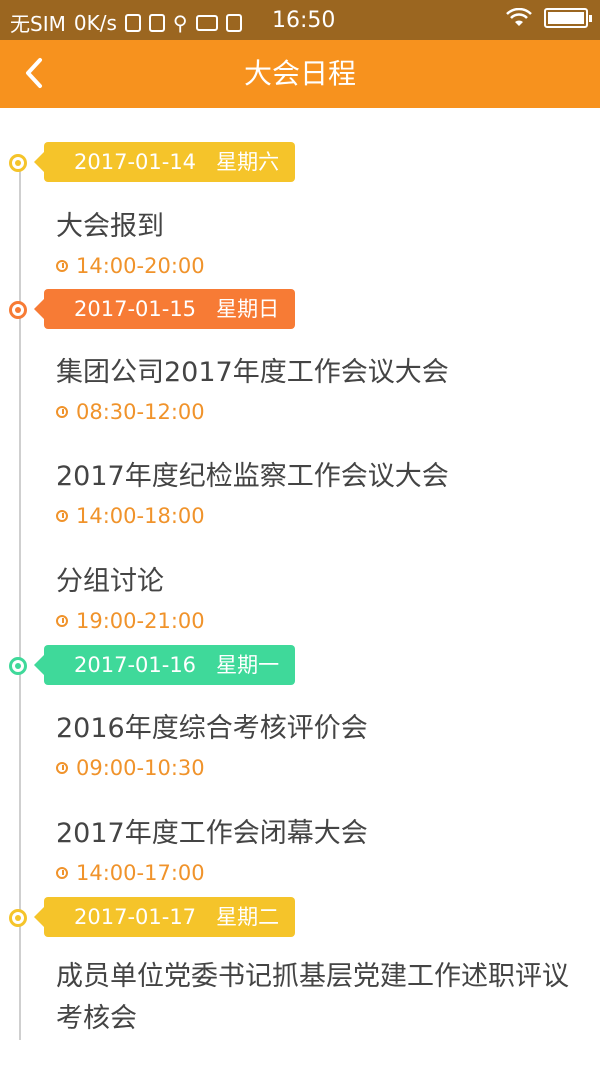  I want to click on battery-icon, so click(568, 18).